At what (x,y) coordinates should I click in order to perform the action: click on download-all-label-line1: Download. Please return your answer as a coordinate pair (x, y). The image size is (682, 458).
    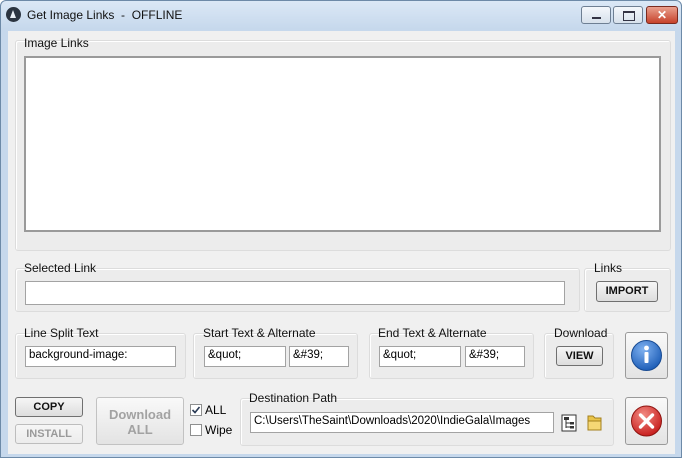
    Looking at the image, I should click on (140, 414).